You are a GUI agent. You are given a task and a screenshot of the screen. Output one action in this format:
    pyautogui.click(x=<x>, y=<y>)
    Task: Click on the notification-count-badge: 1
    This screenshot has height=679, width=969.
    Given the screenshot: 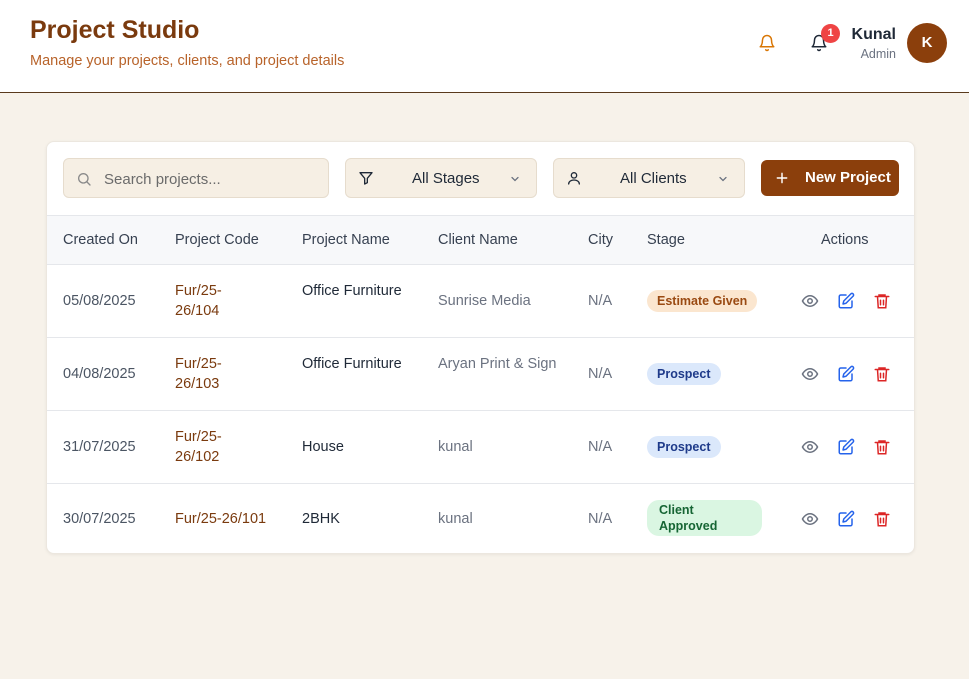 What is the action you would take?
    pyautogui.click(x=830, y=33)
    